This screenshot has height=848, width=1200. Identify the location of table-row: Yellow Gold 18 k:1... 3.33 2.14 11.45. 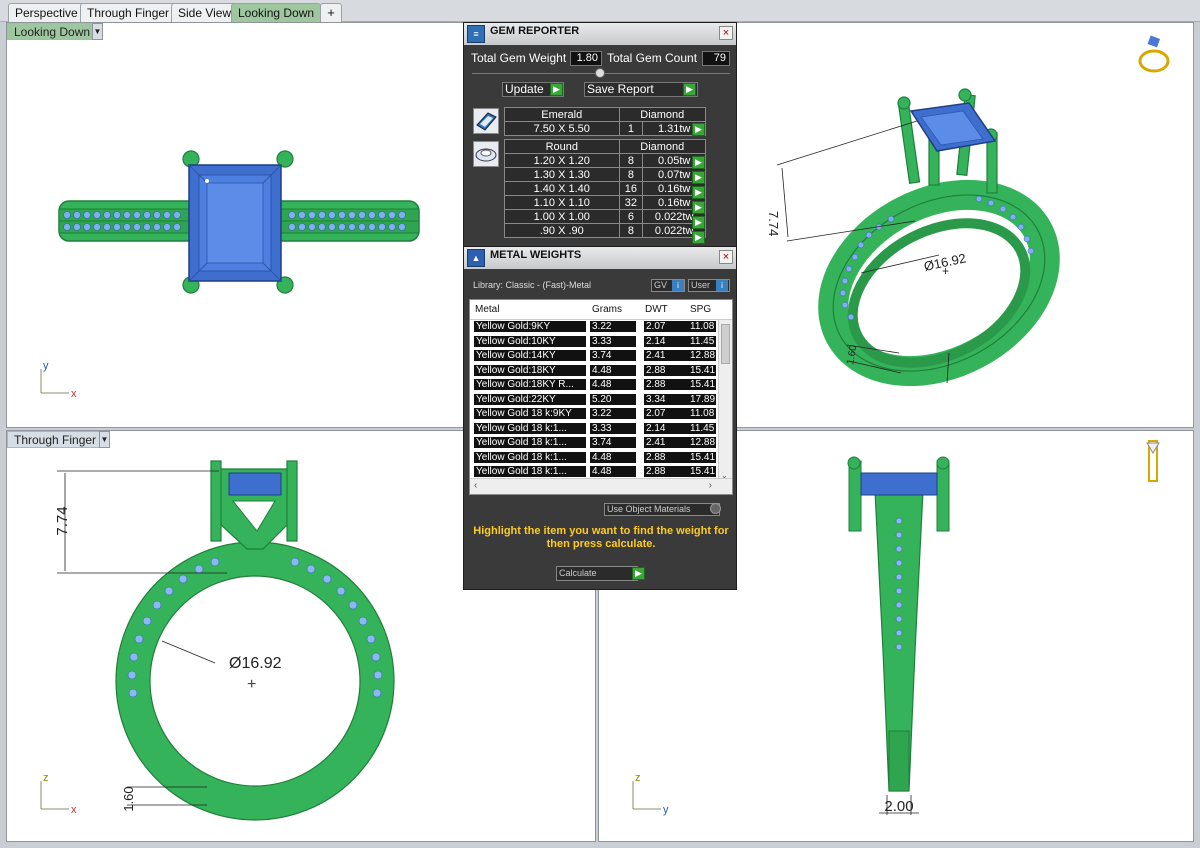
(594, 429).